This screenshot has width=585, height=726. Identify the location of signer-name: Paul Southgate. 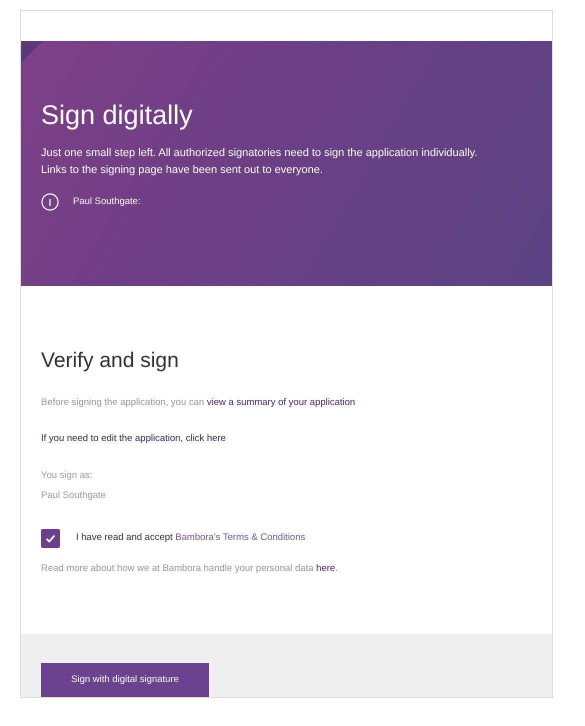
(73, 495).